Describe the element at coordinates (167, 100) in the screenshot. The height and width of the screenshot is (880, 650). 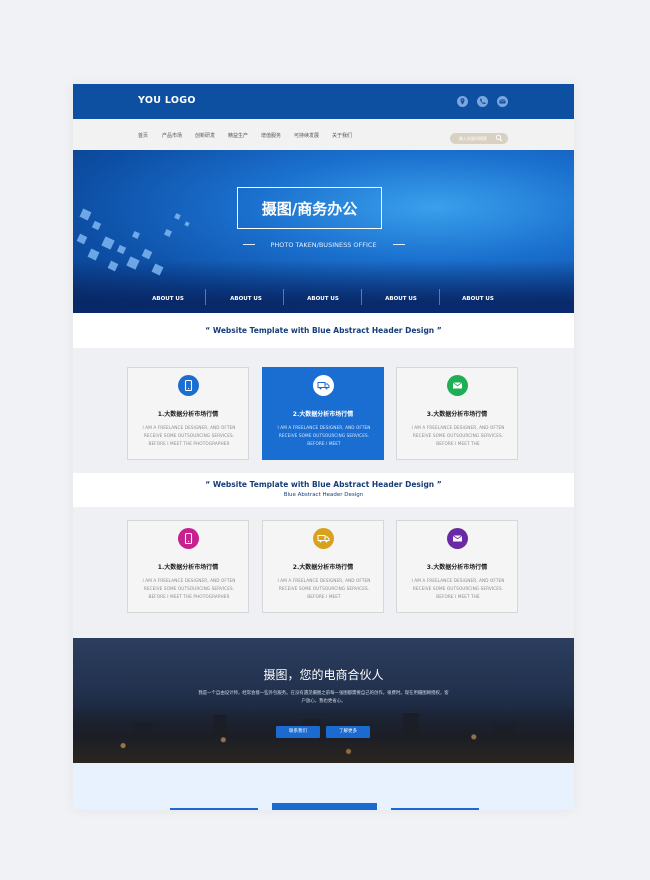
I see `logo: YOU LOGO` at that location.